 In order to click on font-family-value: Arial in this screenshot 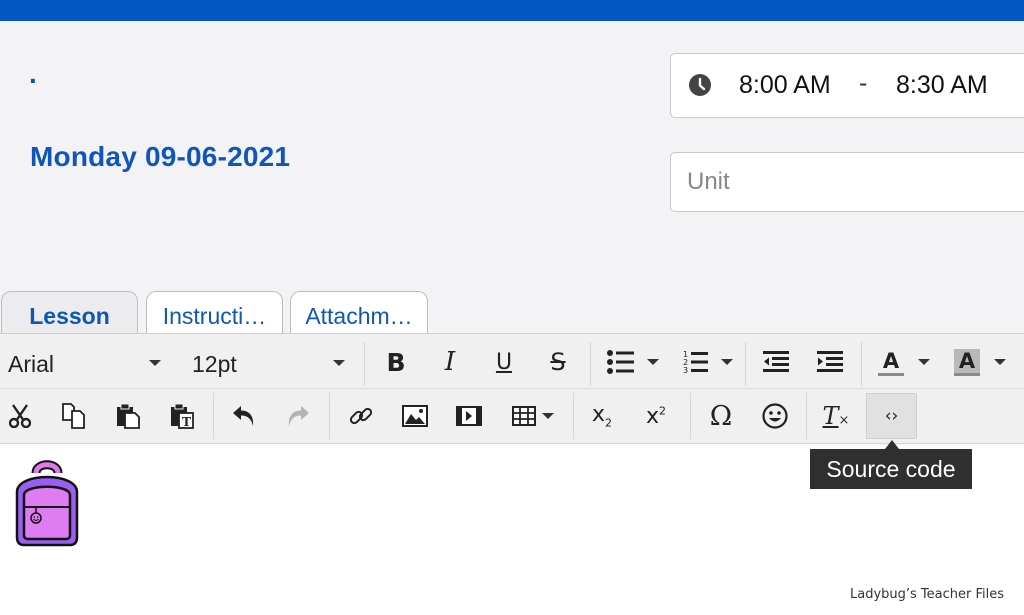, I will do `click(31, 364)`.